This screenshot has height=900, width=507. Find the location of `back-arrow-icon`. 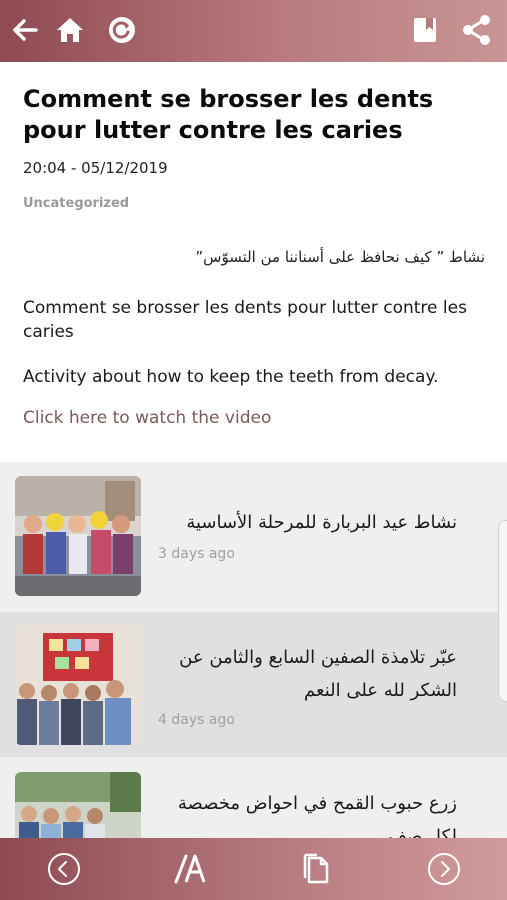

back-arrow-icon is located at coordinates (25, 30).